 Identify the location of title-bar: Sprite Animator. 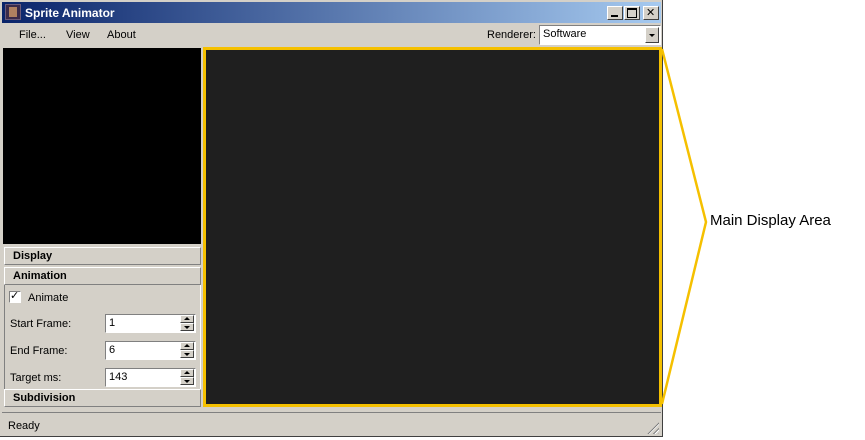
(331, 12).